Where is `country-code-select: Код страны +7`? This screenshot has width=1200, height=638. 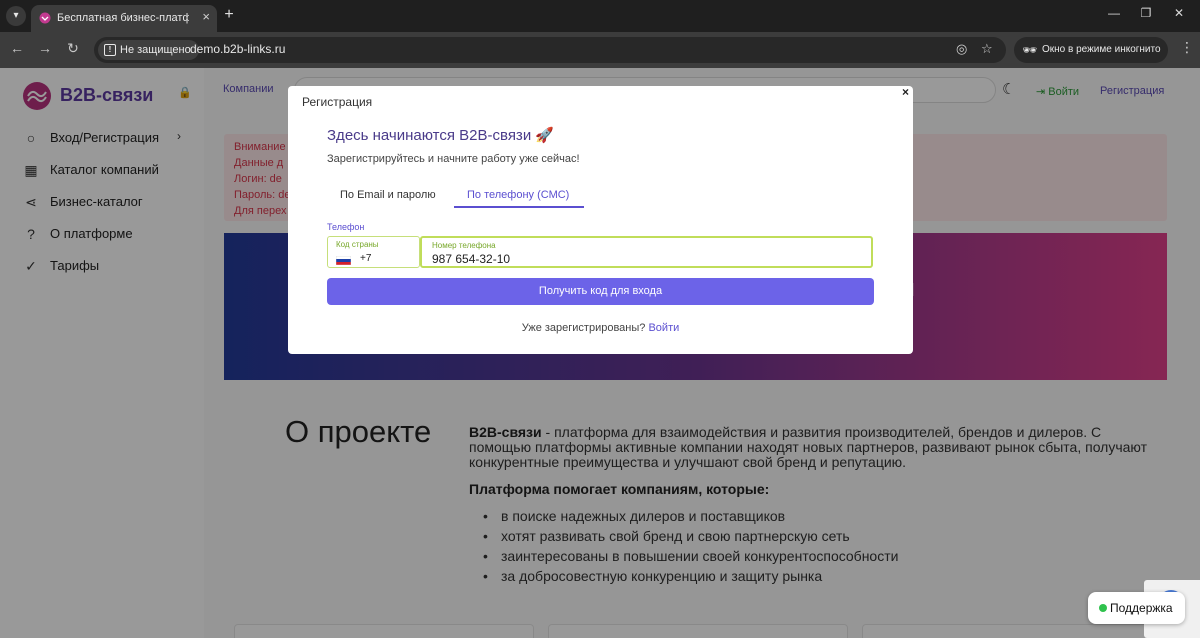
country-code-select: Код страны +7 is located at coordinates (373, 252).